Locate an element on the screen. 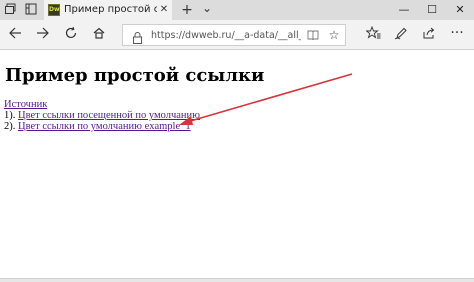 The width and height of the screenshot is (474, 282). tab-close-icon: ✕ is located at coordinates (164, 10).